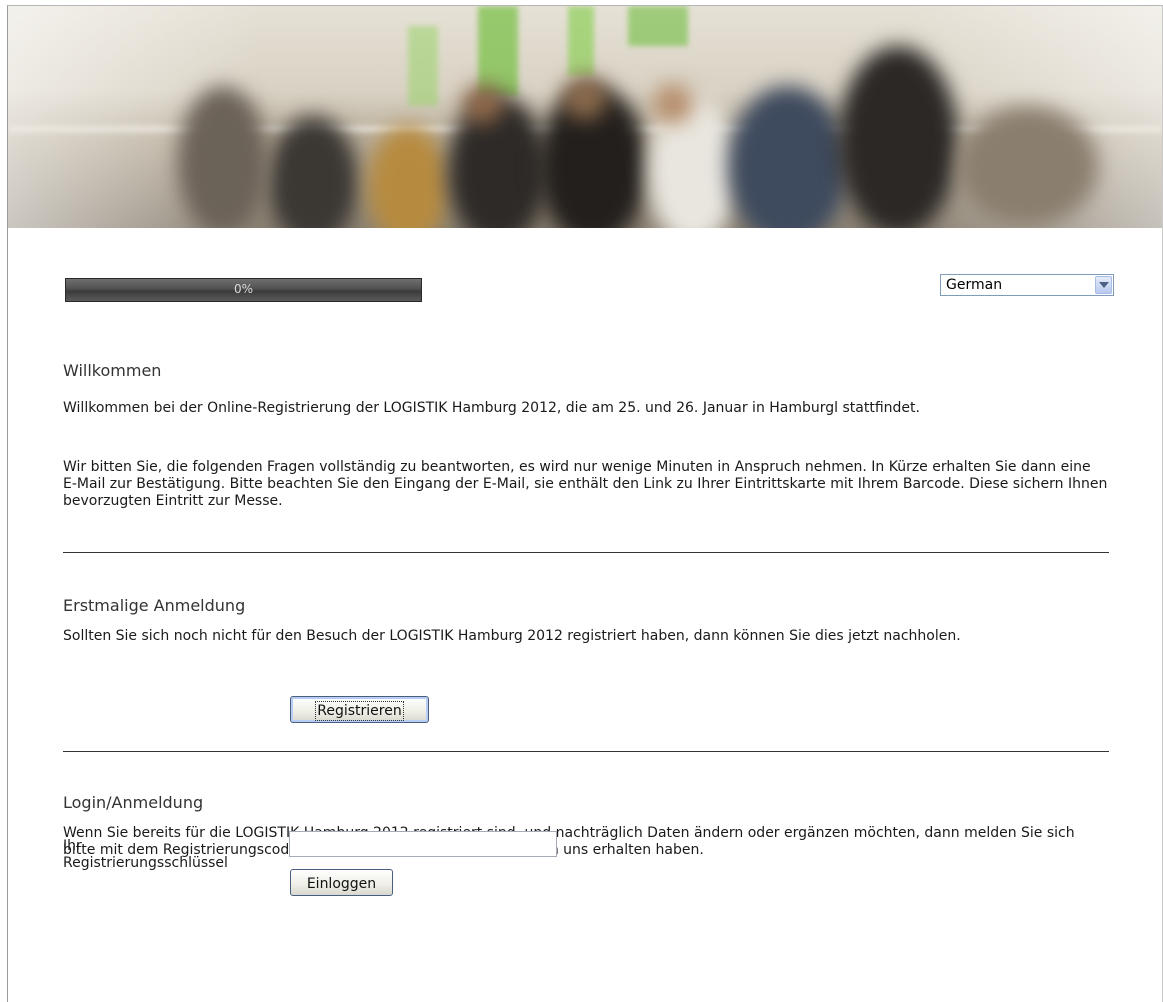  Describe the element at coordinates (423, 844) in the screenshot. I see `registration-key-input` at that location.